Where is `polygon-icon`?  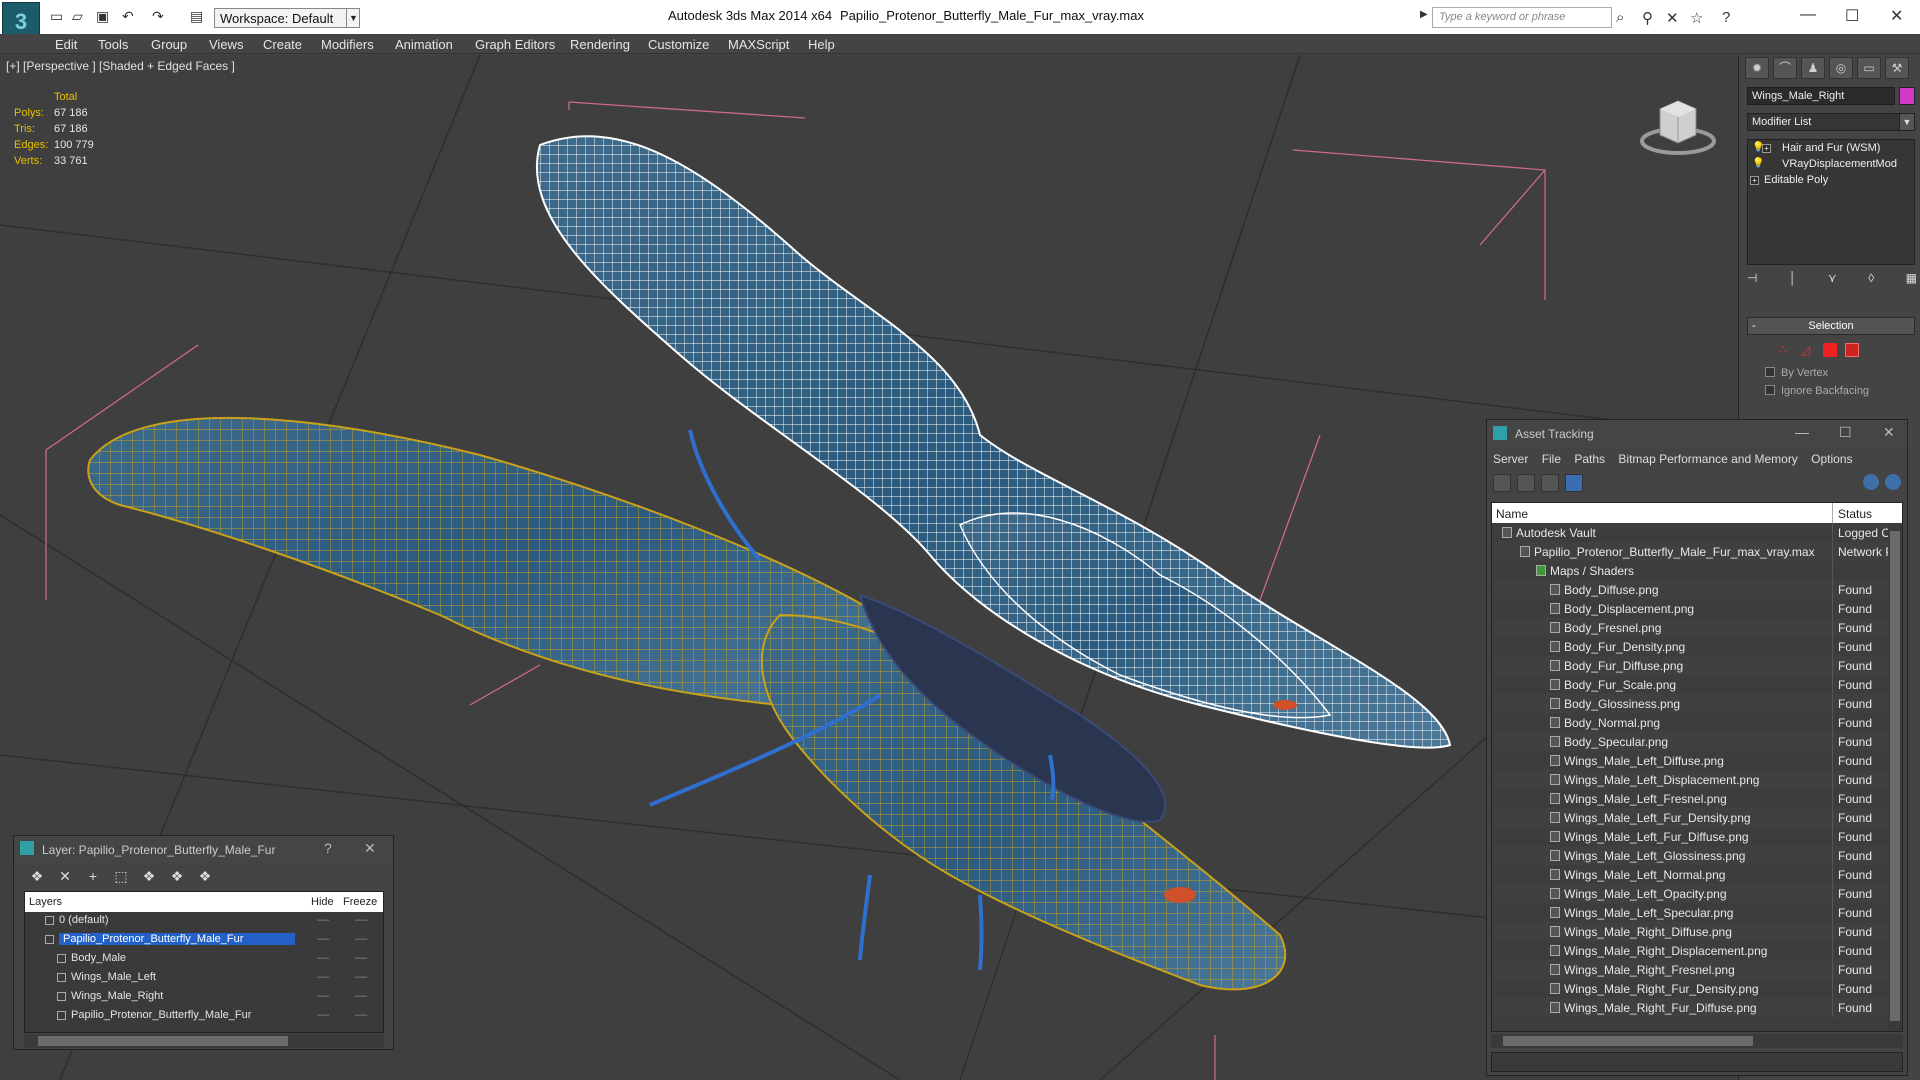 polygon-icon is located at coordinates (1830, 350).